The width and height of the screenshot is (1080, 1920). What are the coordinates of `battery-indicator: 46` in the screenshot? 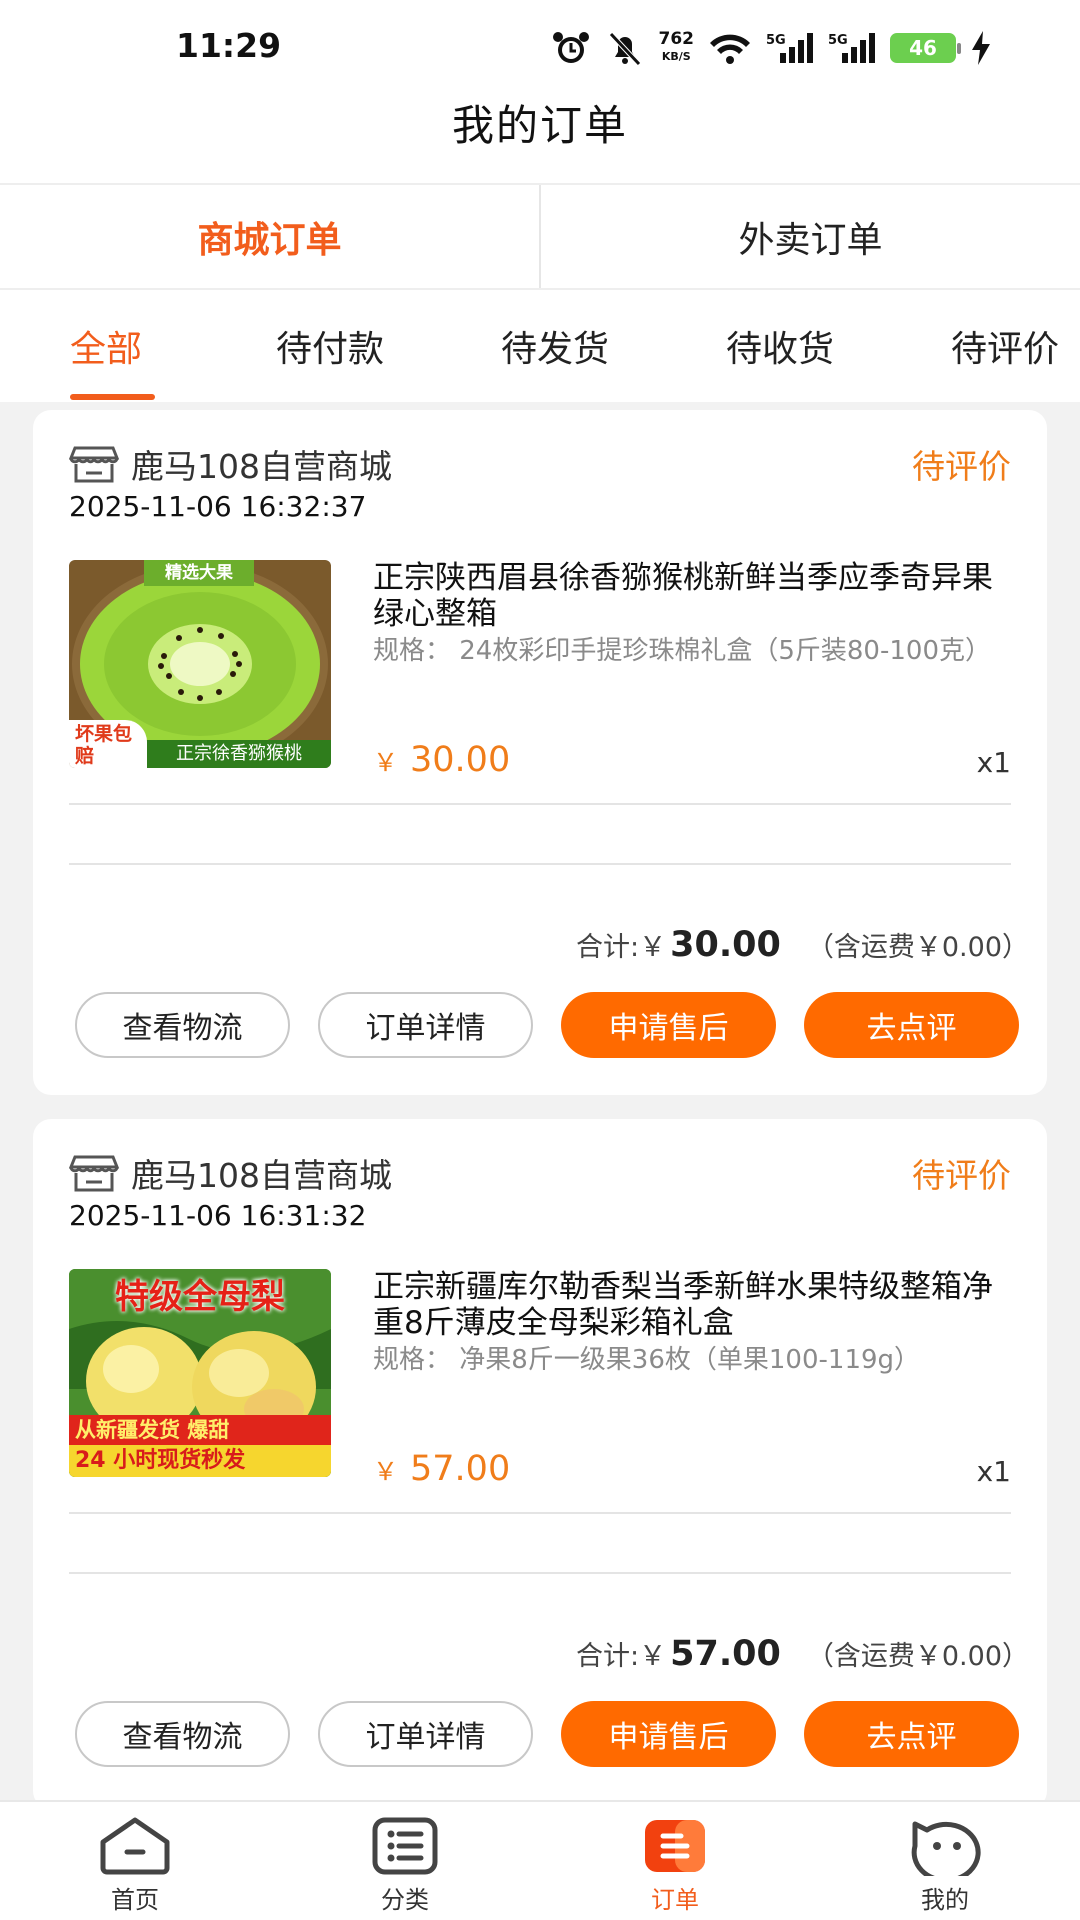 It's located at (925, 48).